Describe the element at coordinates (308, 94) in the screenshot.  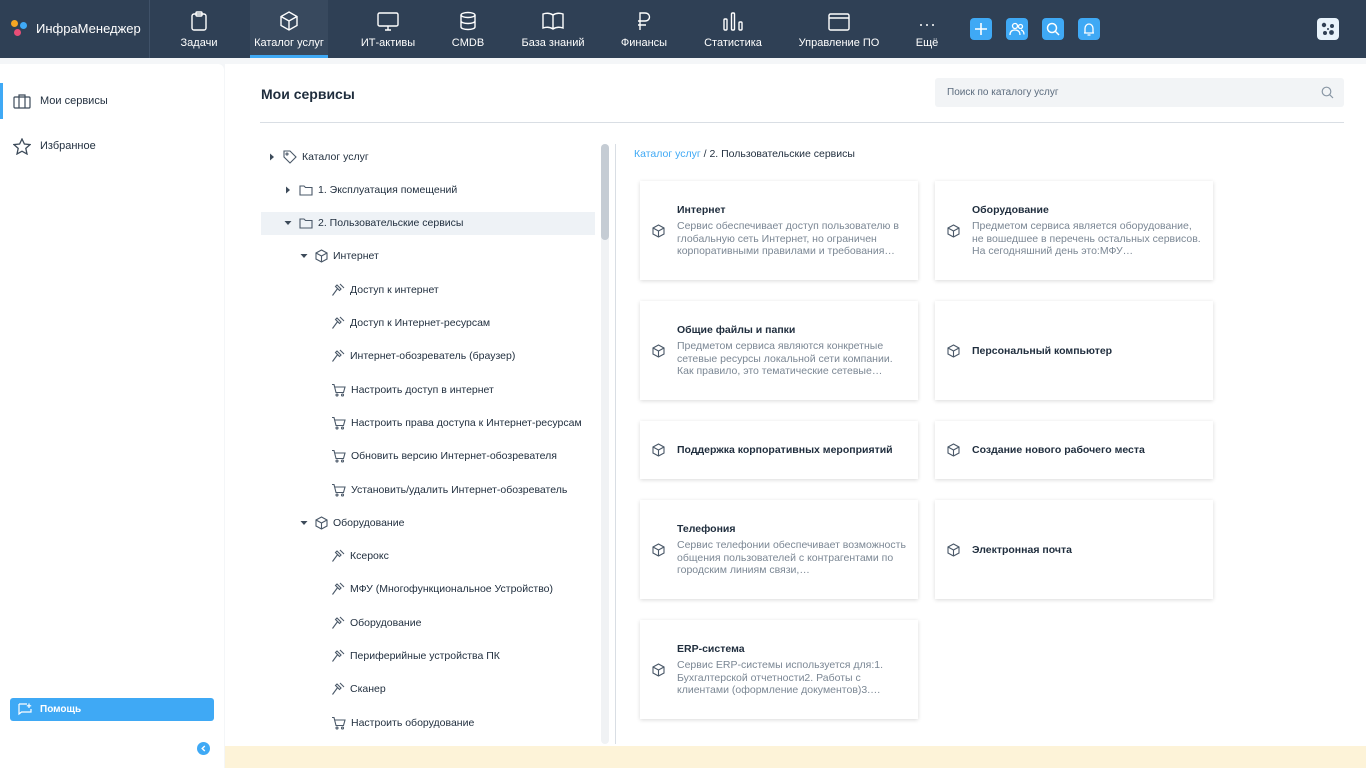
I see `page-title: Мои сервисы` at that location.